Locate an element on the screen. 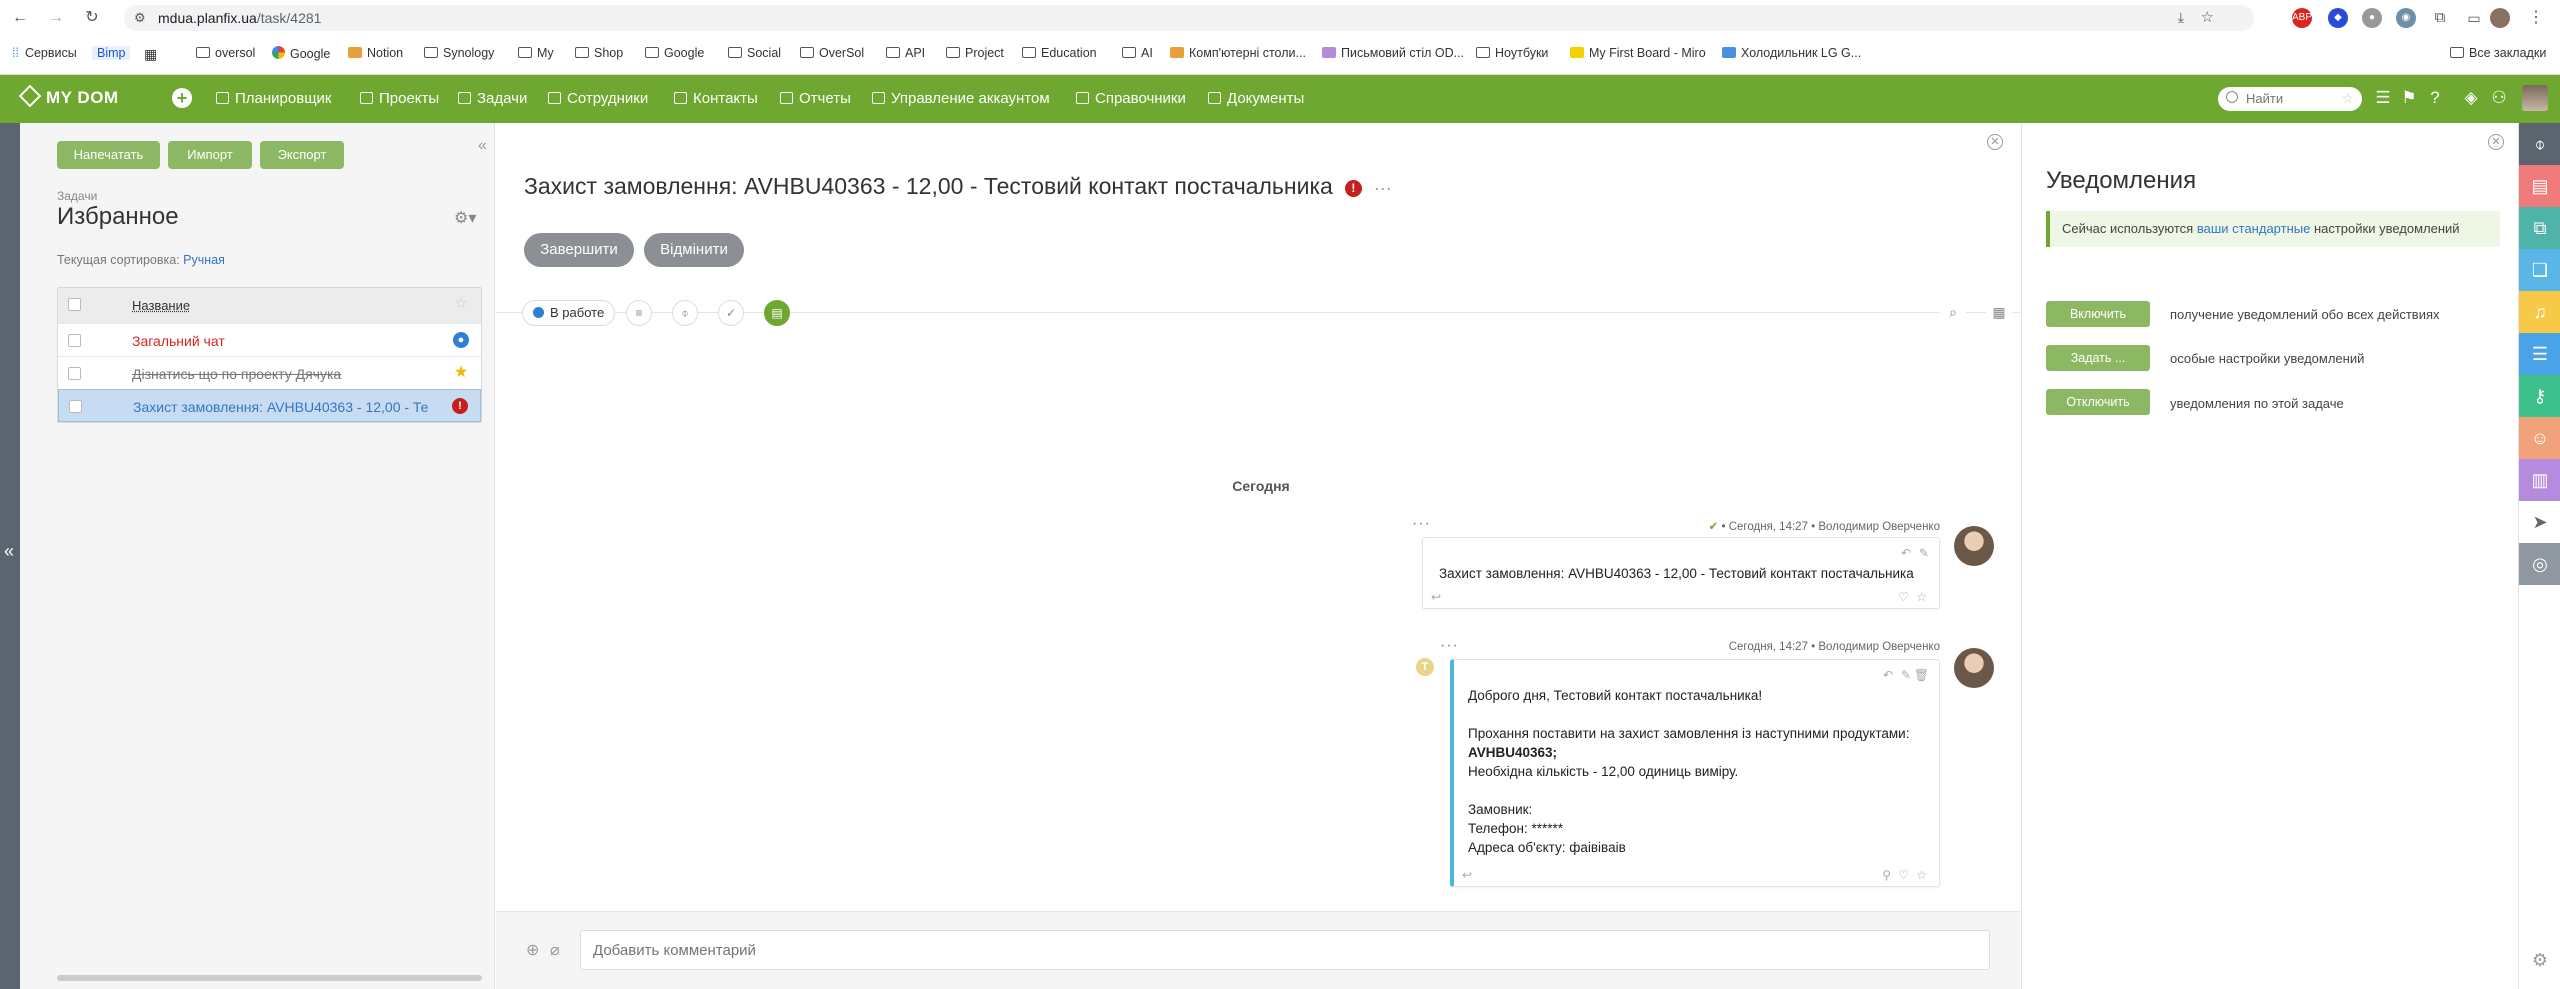 The width and height of the screenshot is (2560, 989). bookmark-folder: API is located at coordinates (905, 53).